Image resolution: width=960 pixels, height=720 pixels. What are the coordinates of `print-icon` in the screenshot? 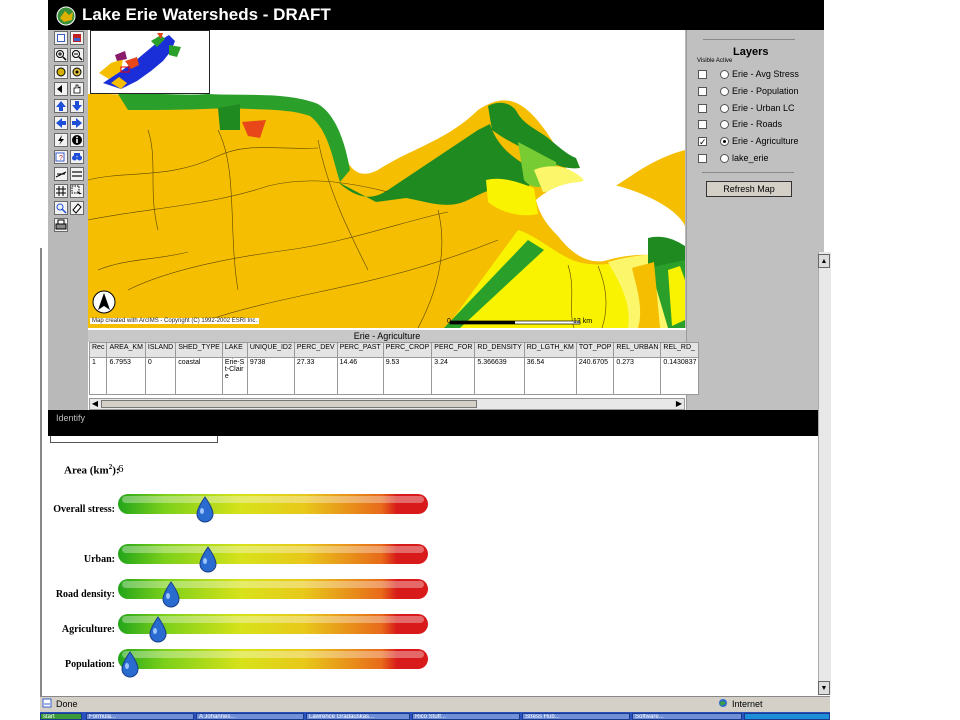 It's located at (61, 225).